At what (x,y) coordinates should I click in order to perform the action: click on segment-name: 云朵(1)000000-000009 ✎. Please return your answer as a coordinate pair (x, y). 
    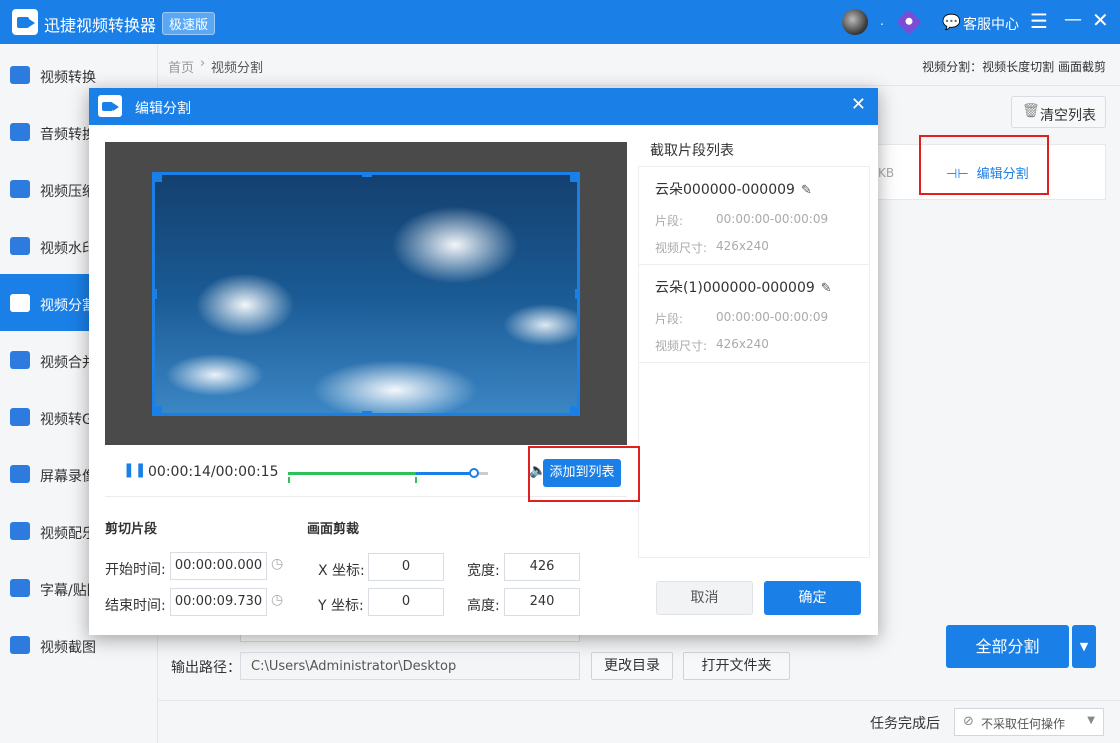
    Looking at the image, I should click on (743, 287).